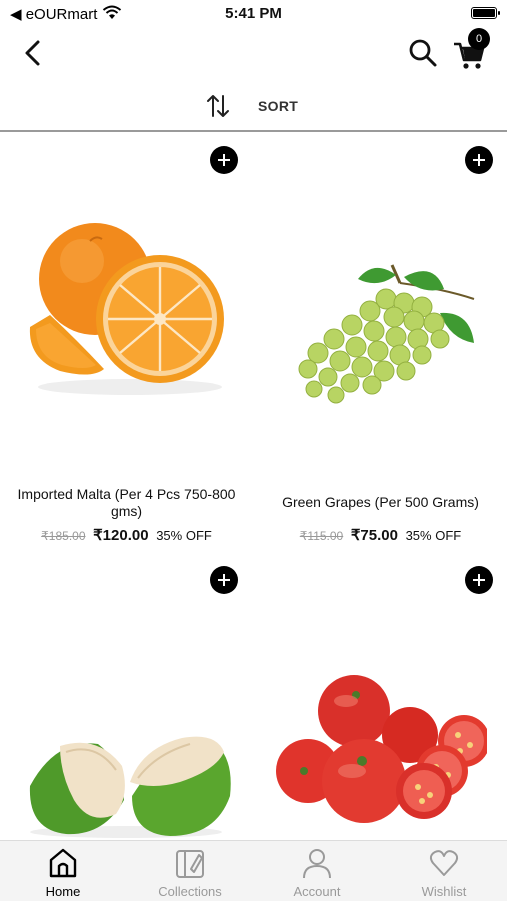 The width and height of the screenshot is (507, 901). What do you see at coordinates (317, 891) in the screenshot?
I see `tab-label: Account` at bounding box center [317, 891].